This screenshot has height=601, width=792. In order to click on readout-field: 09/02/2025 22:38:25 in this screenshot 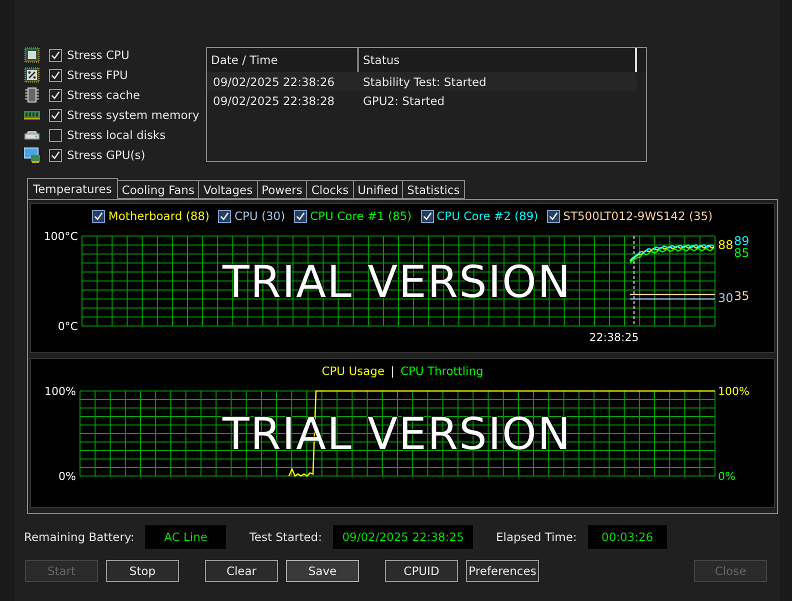, I will do `click(402, 537)`.